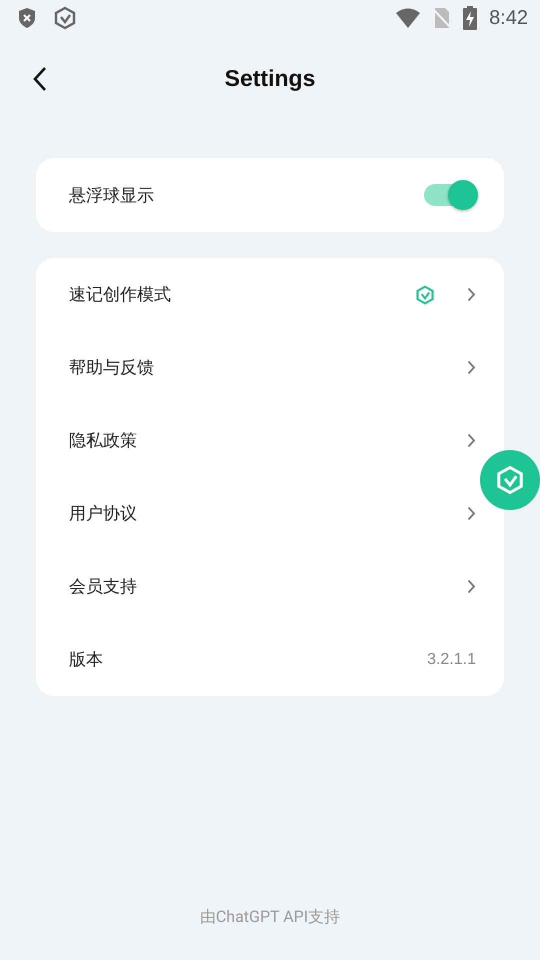 This screenshot has height=960, width=540. What do you see at coordinates (270, 440) in the screenshot?
I see `menu-item: 隐私政策` at bounding box center [270, 440].